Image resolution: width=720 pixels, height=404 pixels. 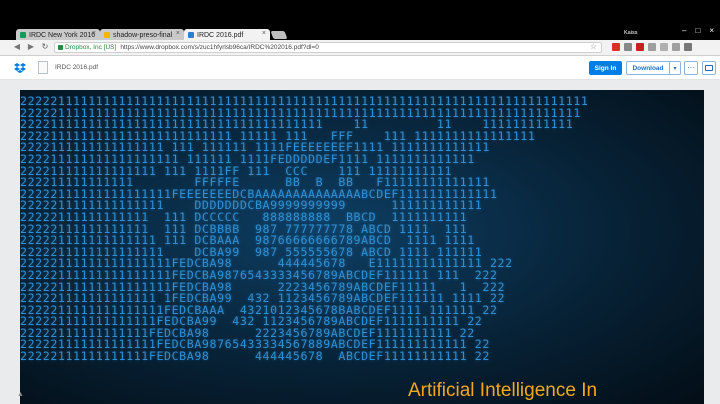 I want to click on slides-favicon-icon, so click(x=107, y=35).